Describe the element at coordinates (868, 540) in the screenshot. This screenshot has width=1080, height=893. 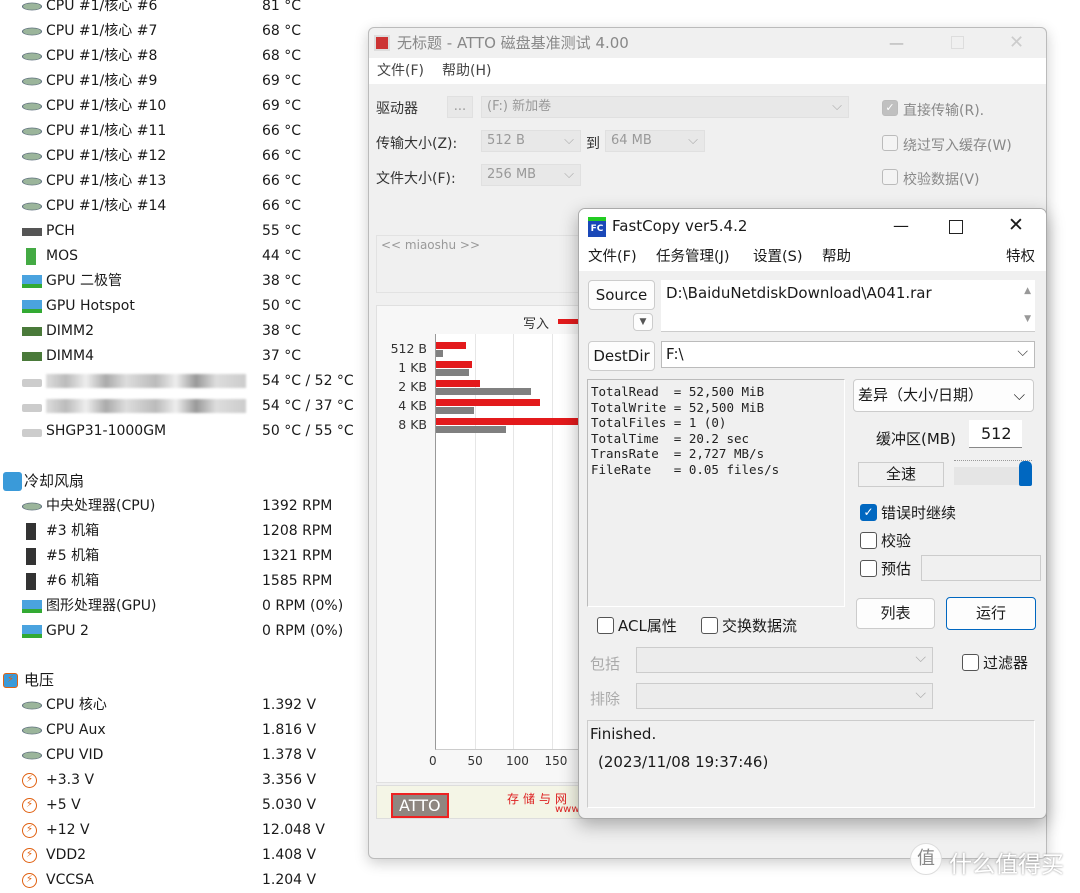
I see `verify-checkbox` at that location.